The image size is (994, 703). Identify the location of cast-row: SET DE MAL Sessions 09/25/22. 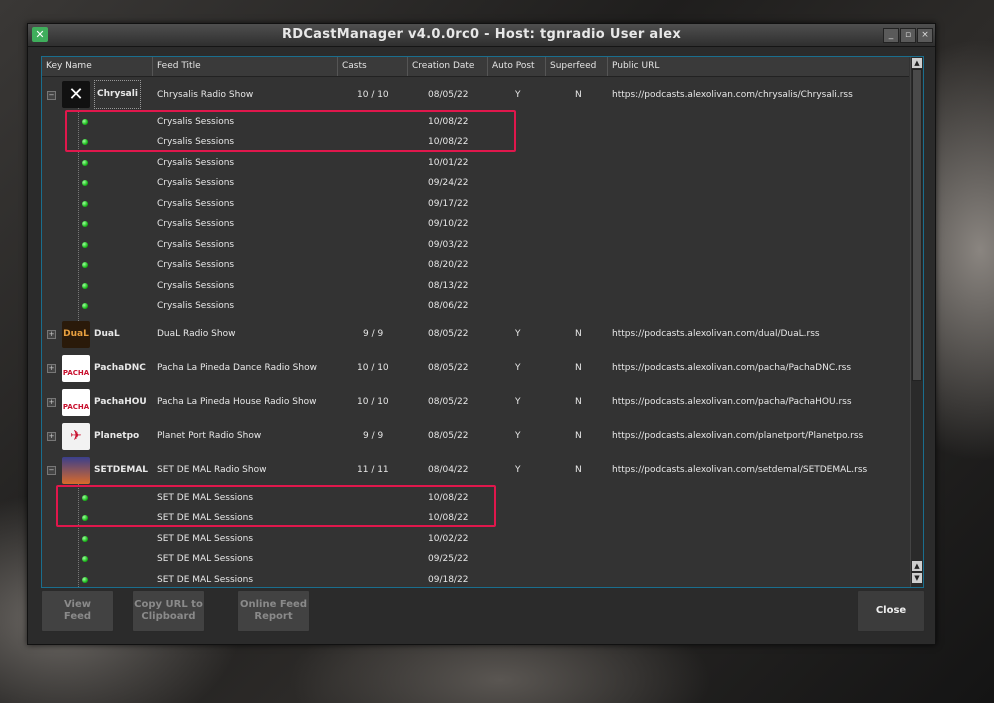
(475, 559).